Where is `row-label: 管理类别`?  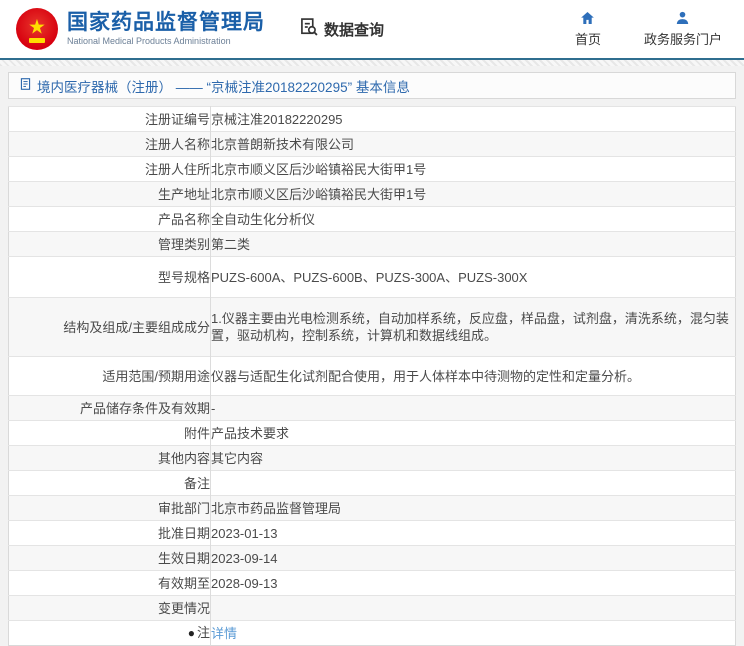 row-label: 管理类别 is located at coordinates (109, 244).